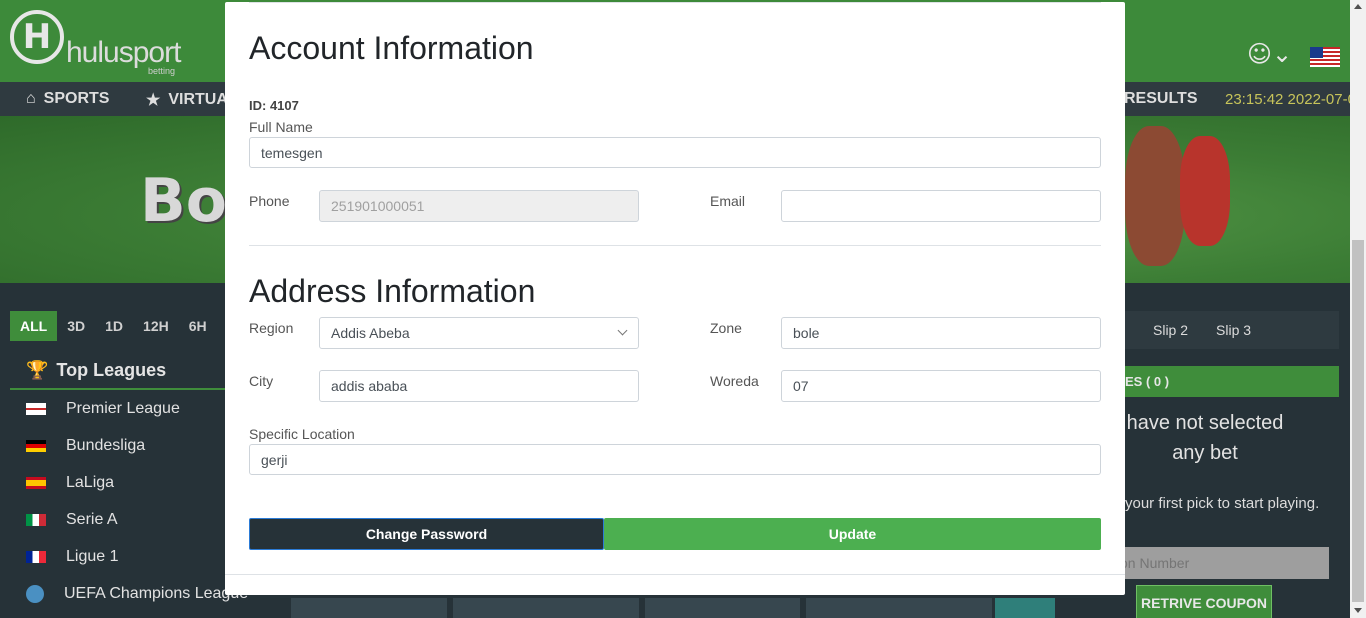 The height and width of the screenshot is (618, 1366). I want to click on league-item: LaLiga, so click(120, 482).